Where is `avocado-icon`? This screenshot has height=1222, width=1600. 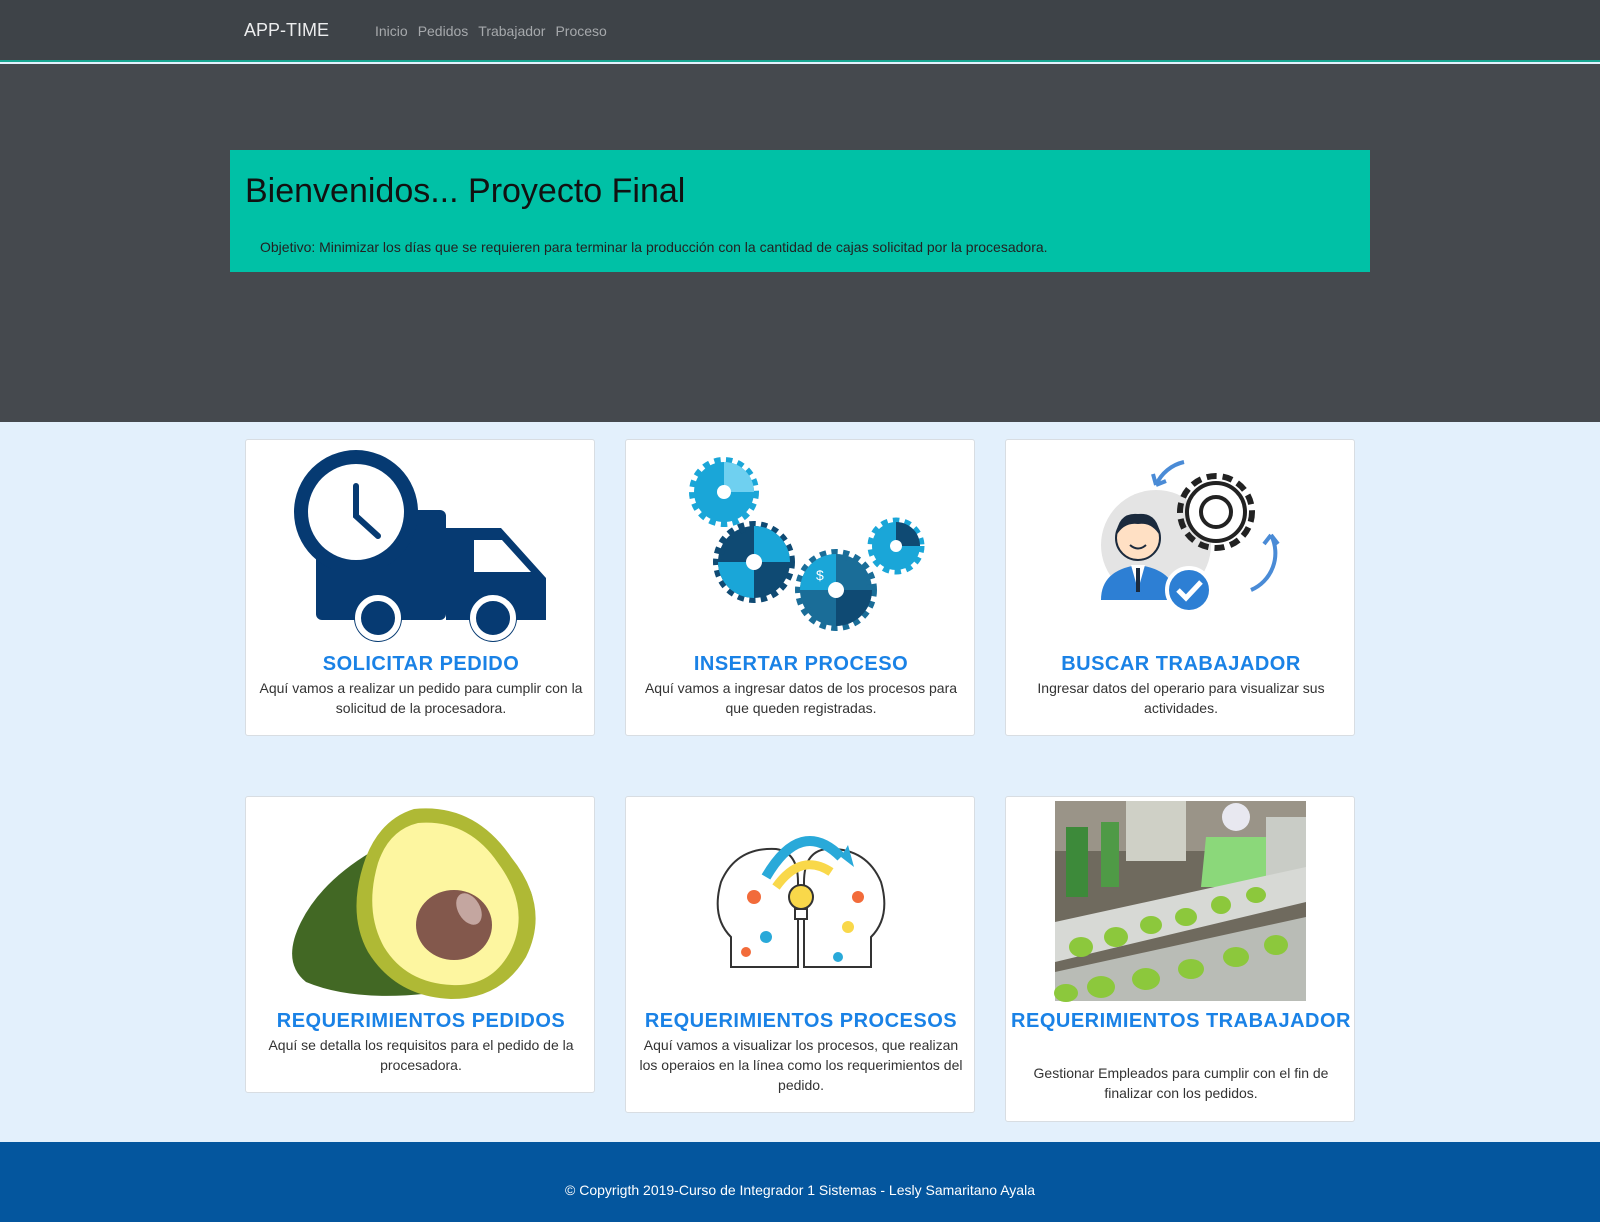
avocado-icon is located at coordinates (414, 903).